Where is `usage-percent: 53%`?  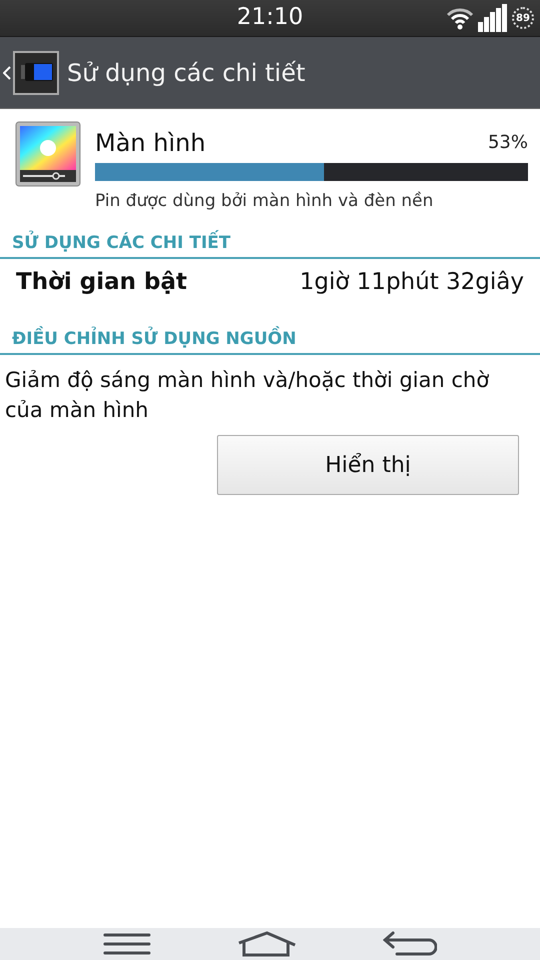 usage-percent: 53% is located at coordinates (508, 142).